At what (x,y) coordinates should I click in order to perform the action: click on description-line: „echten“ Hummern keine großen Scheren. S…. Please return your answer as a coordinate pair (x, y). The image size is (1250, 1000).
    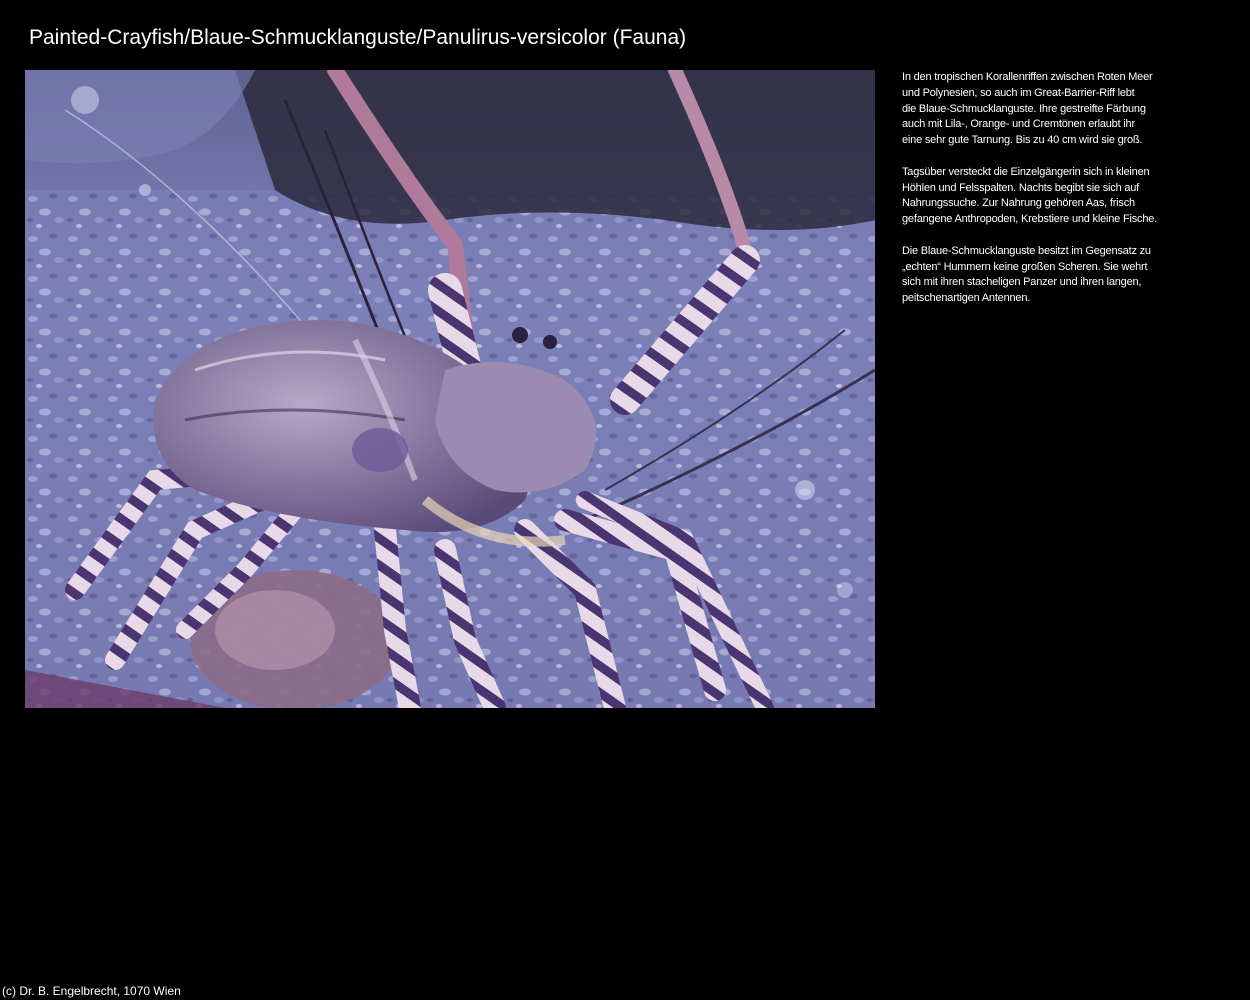
    Looking at the image, I should click on (1025, 266).